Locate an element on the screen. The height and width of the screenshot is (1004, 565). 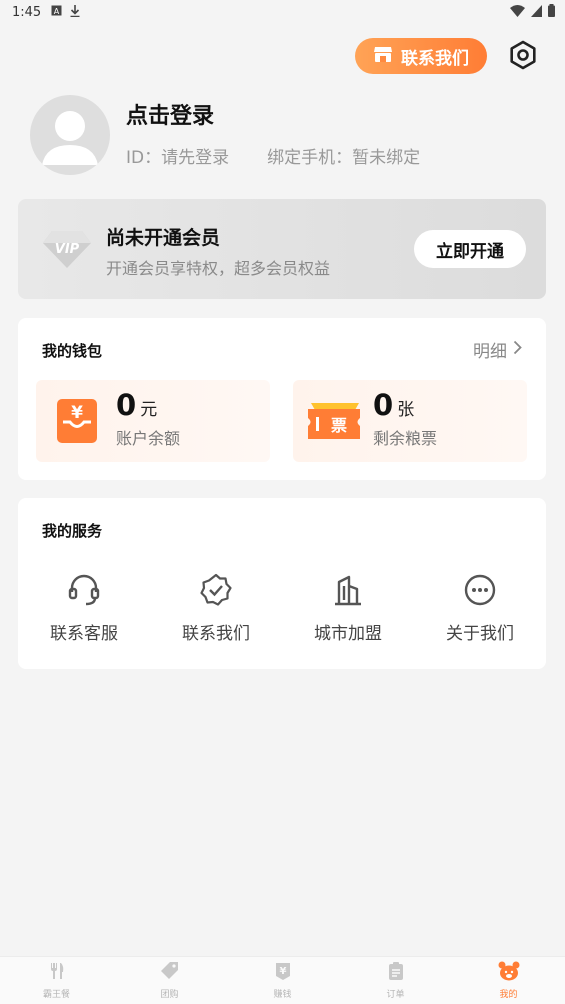
tab-label: 团购 is located at coordinates (169, 995).